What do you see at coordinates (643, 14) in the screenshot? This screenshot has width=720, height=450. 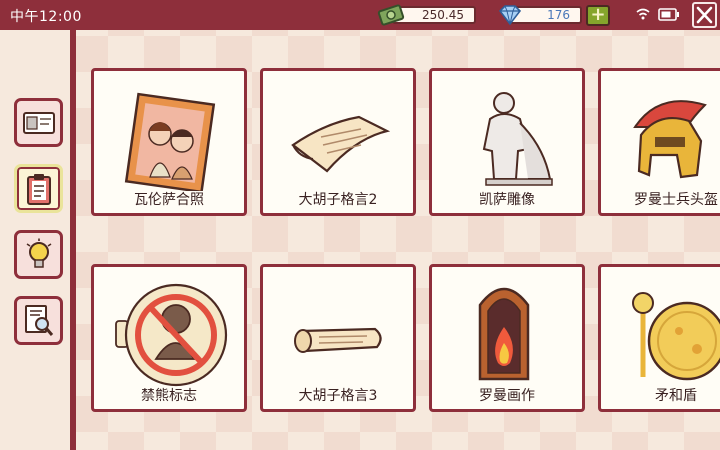 I see `wifi-icon` at bounding box center [643, 14].